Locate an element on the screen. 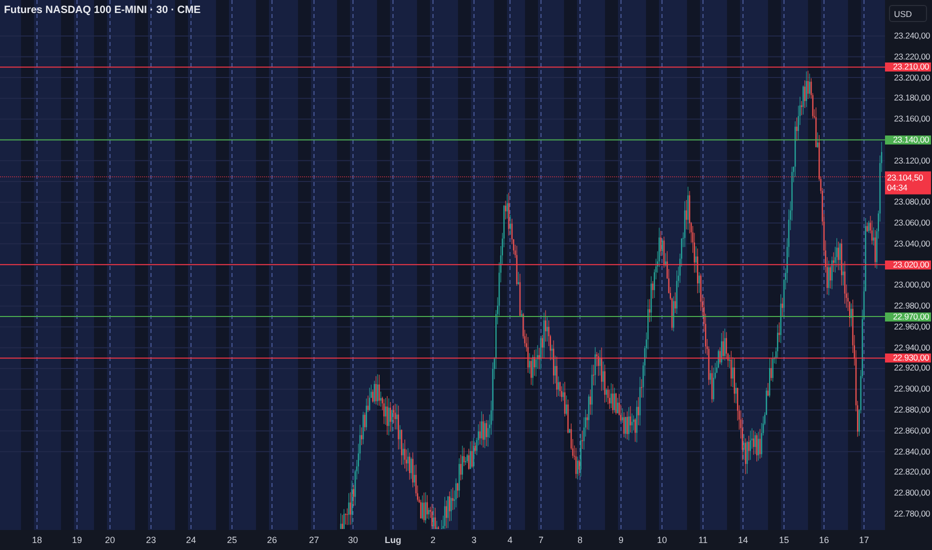  price-tick: 22.780,00 is located at coordinates (912, 513).